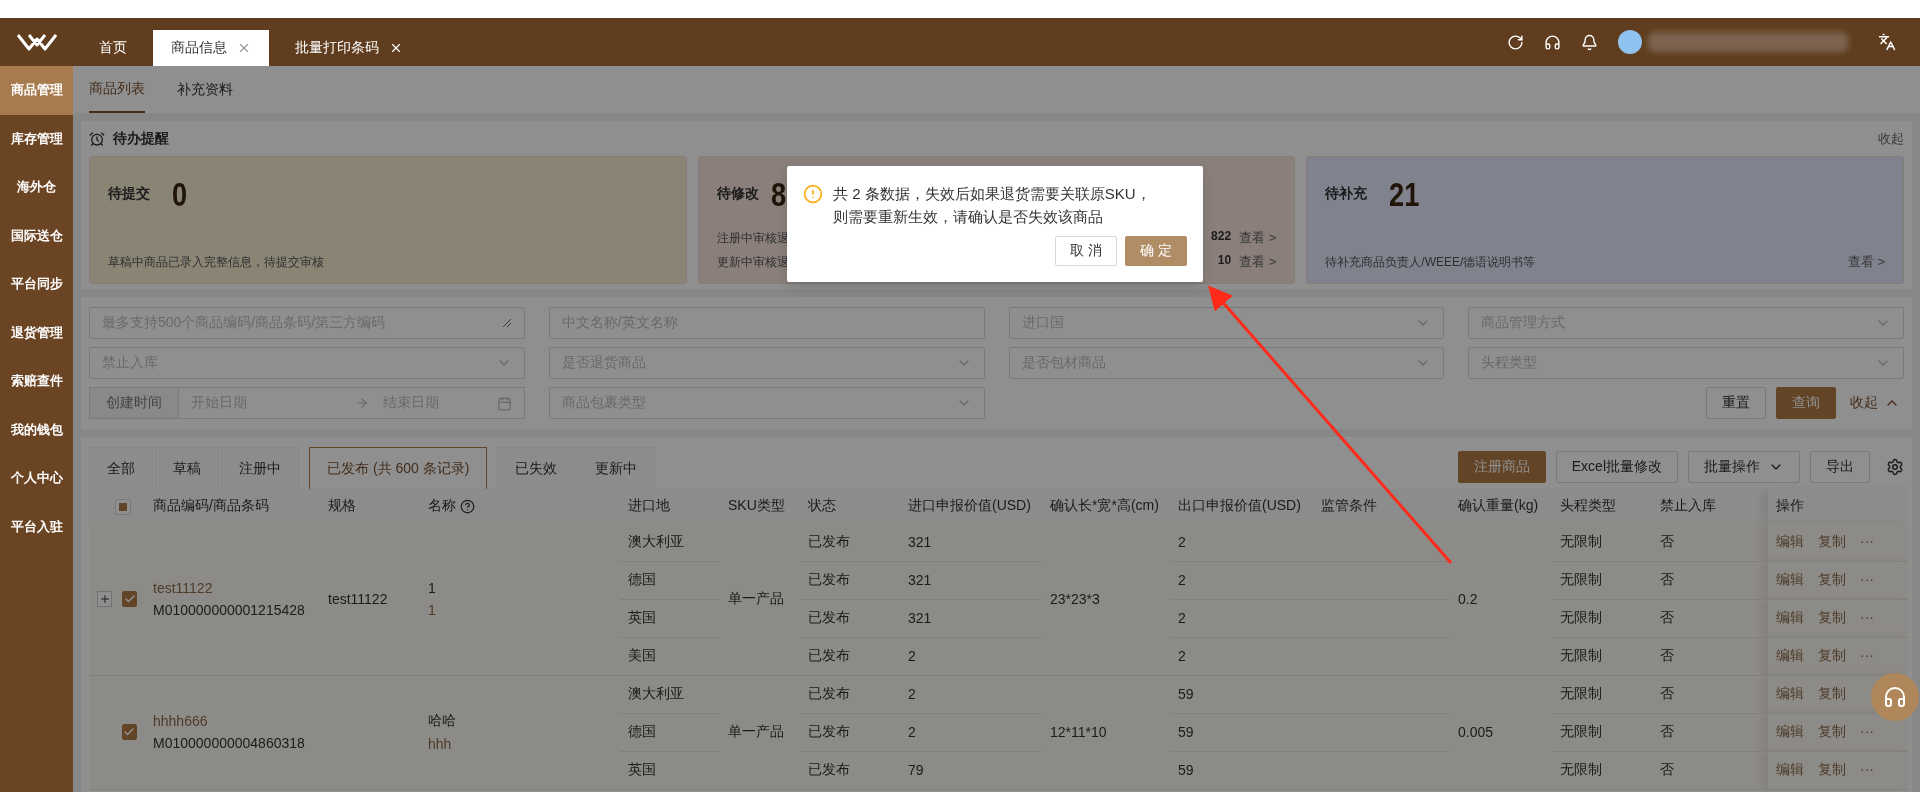  What do you see at coordinates (1078, 732) in the screenshot?
I see `dimensions-cell: 12*11*10` at bounding box center [1078, 732].